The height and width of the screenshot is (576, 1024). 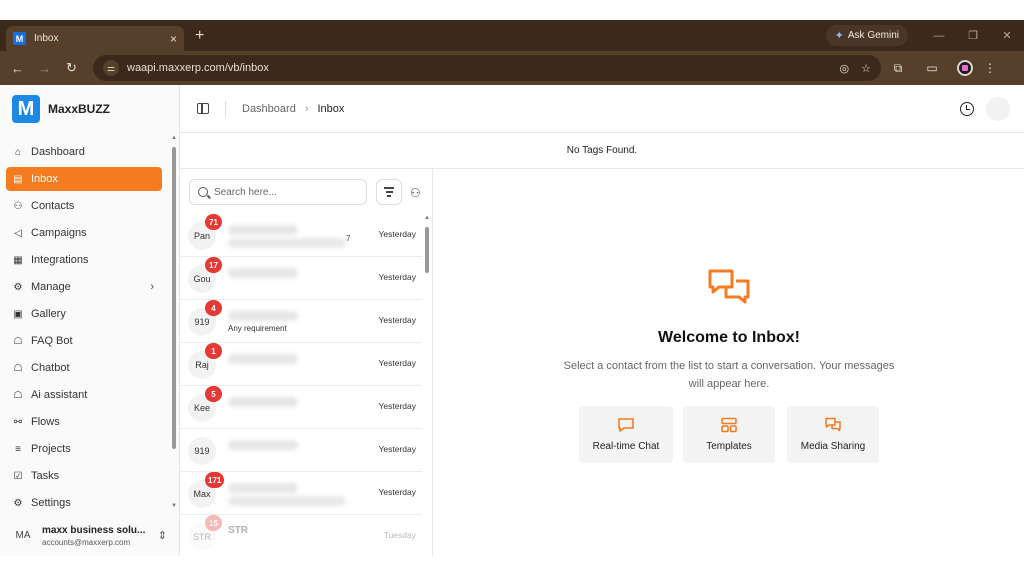 I want to click on scroll-up-icon: ▲, so click(x=174, y=138).